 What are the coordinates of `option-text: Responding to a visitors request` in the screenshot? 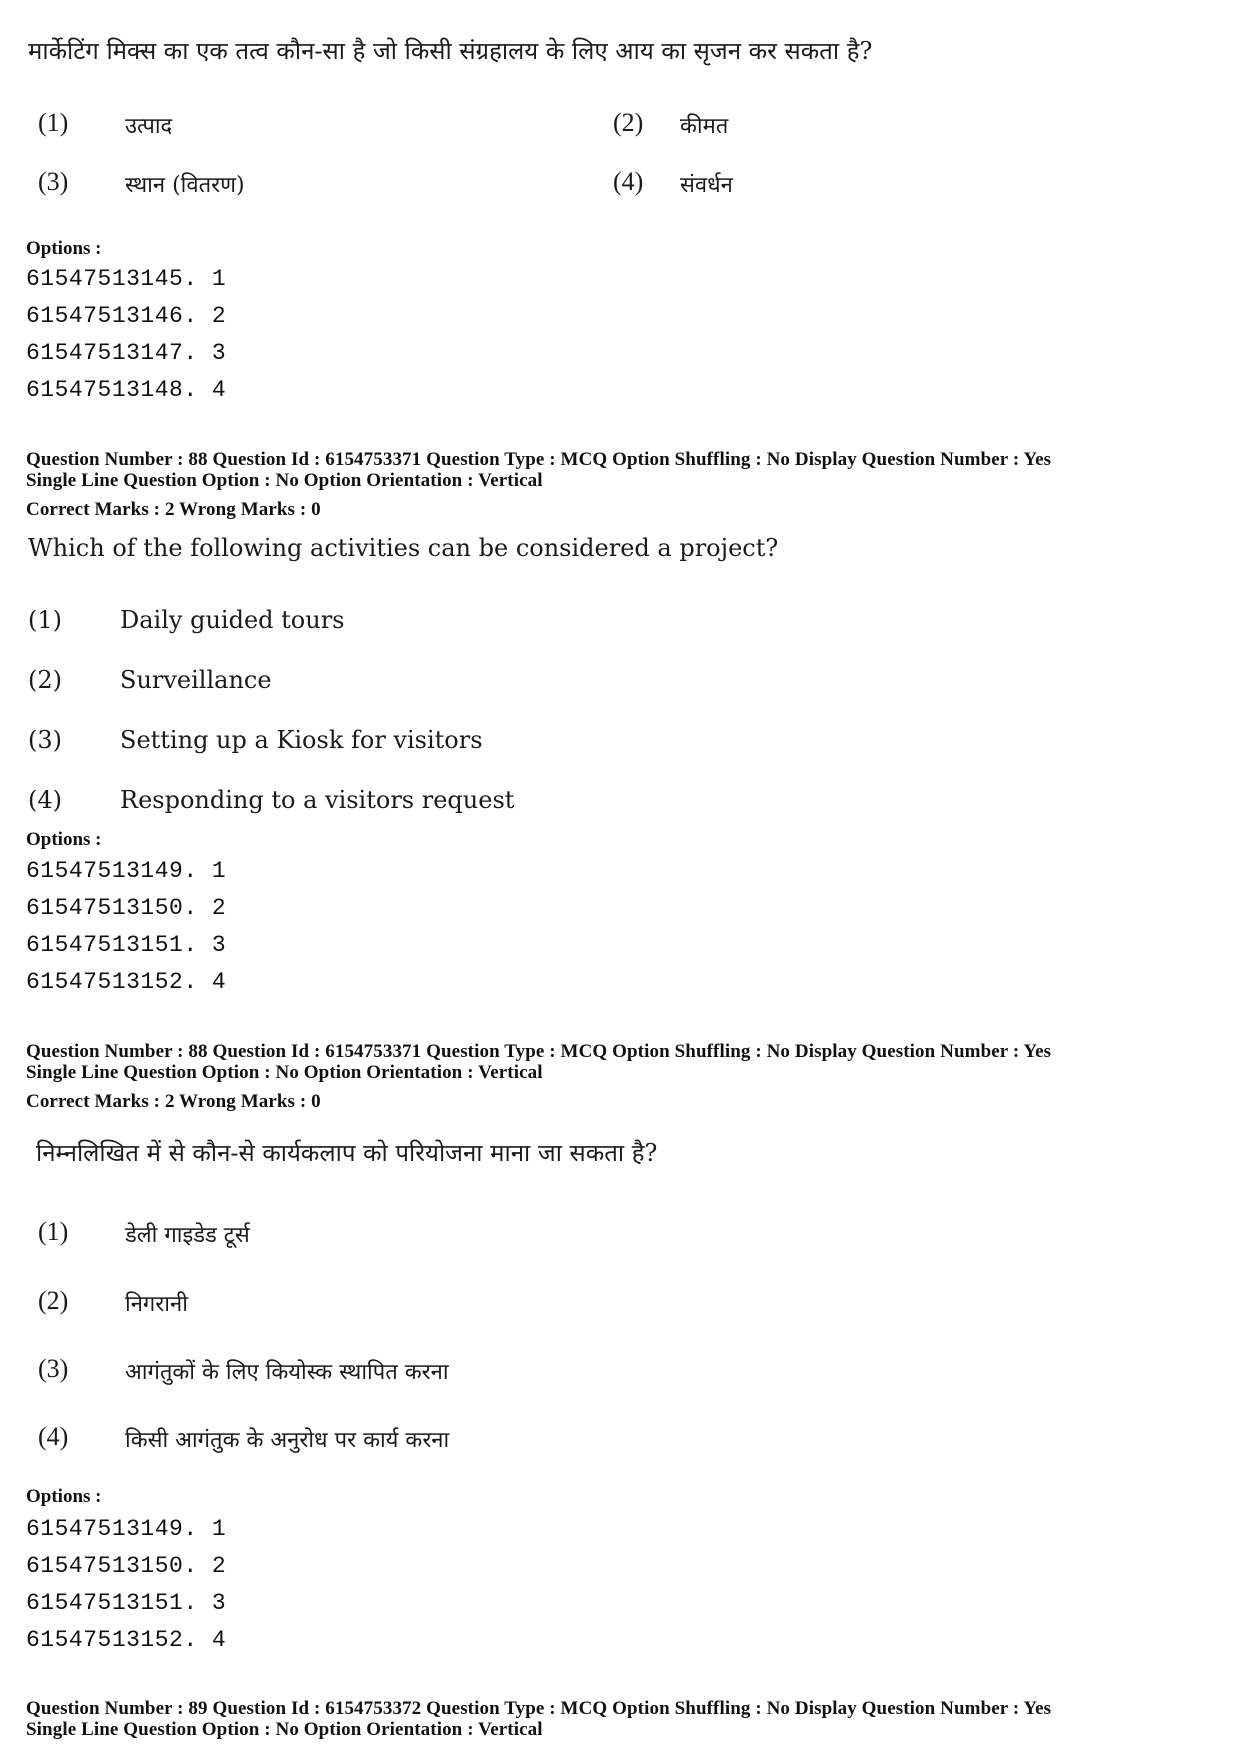 It's located at (317, 800).